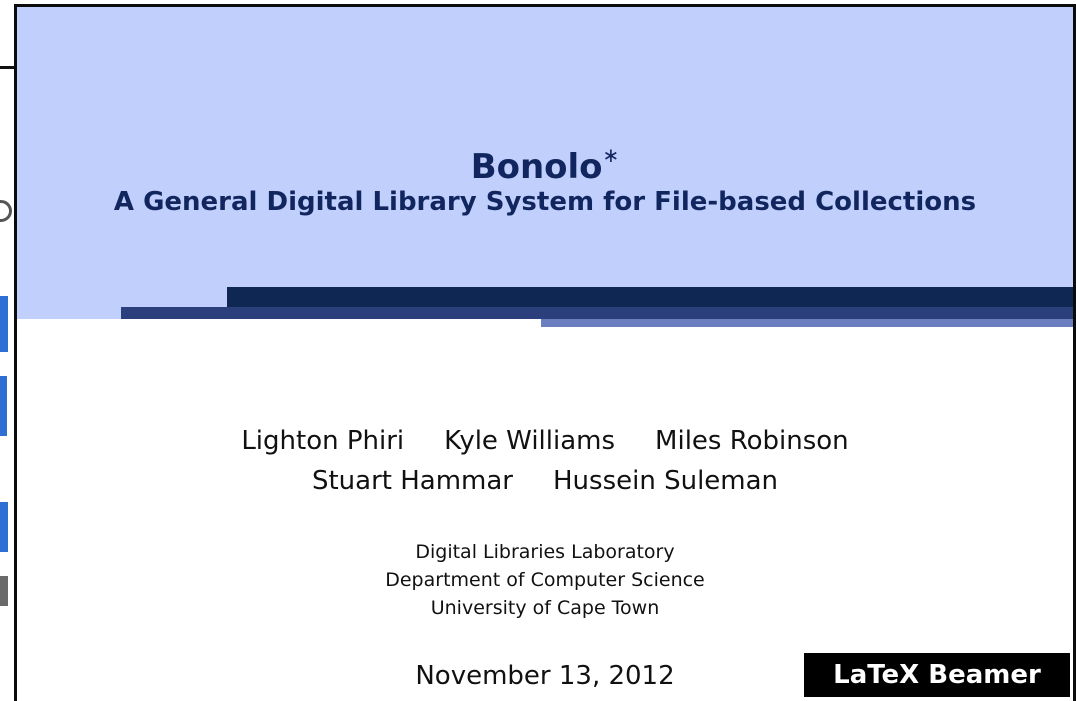  I want to click on authors-line-2: Stuart Hammar Hussein Suleman, so click(545, 481).